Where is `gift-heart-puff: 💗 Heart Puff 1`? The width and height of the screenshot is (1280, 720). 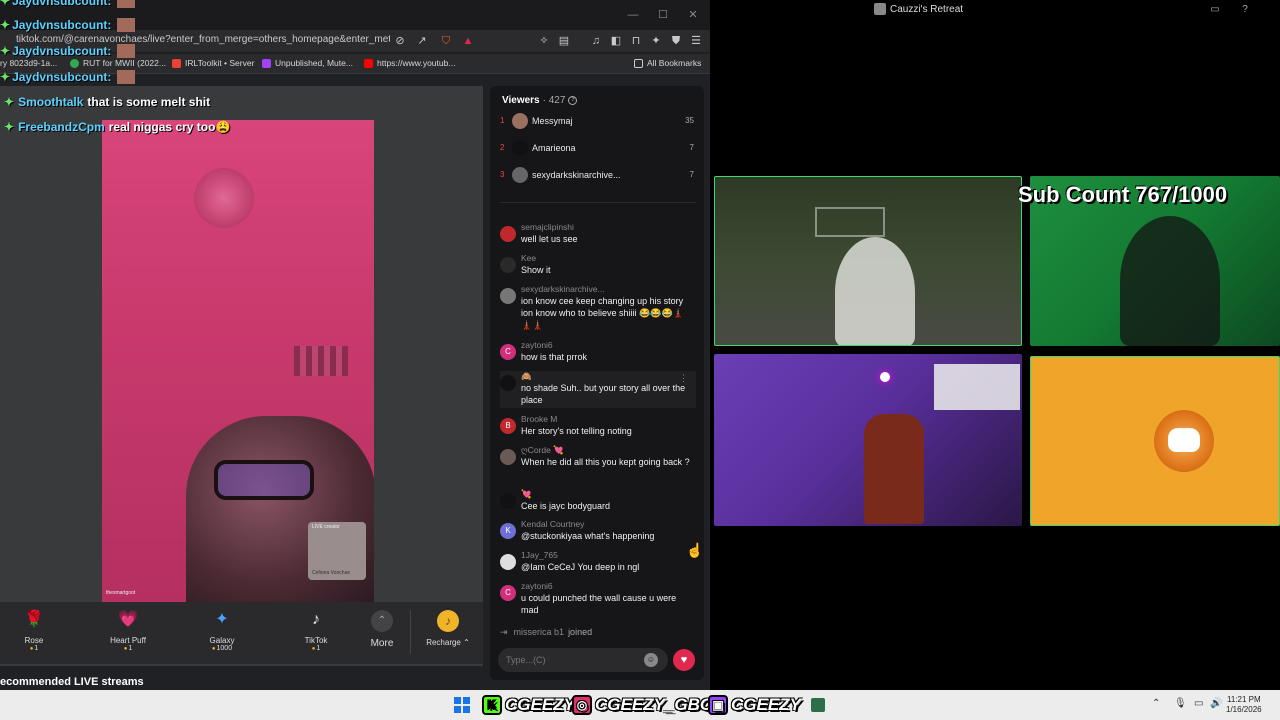 gift-heart-puff: 💗 Heart Puff 1 is located at coordinates (128, 630).